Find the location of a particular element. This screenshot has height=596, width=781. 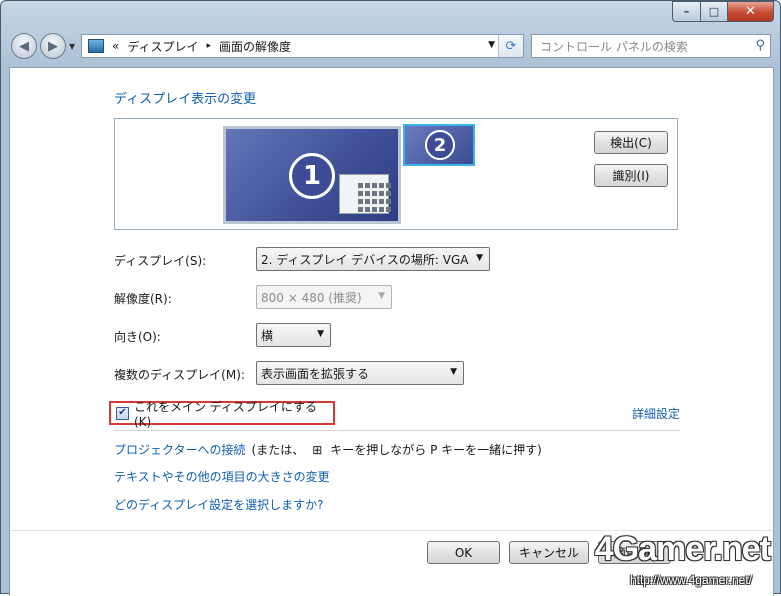

resolution-select: 800 × 480 (推奨) ▼ is located at coordinates (324, 297).